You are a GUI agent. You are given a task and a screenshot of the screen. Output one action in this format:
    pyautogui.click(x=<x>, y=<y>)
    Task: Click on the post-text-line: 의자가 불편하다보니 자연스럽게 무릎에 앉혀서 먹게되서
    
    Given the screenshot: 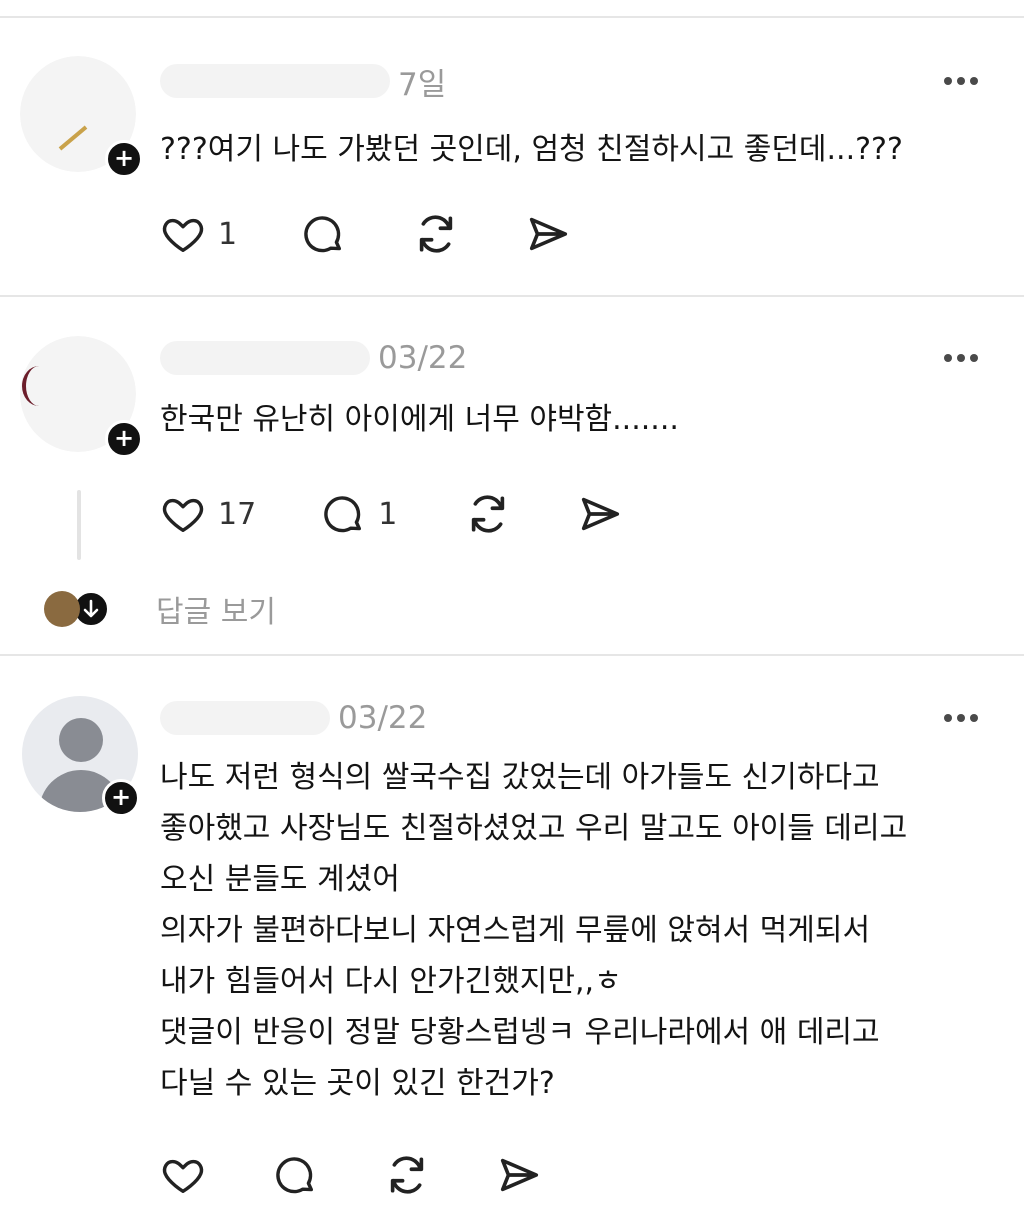 What is the action you would take?
    pyautogui.click(x=515, y=930)
    